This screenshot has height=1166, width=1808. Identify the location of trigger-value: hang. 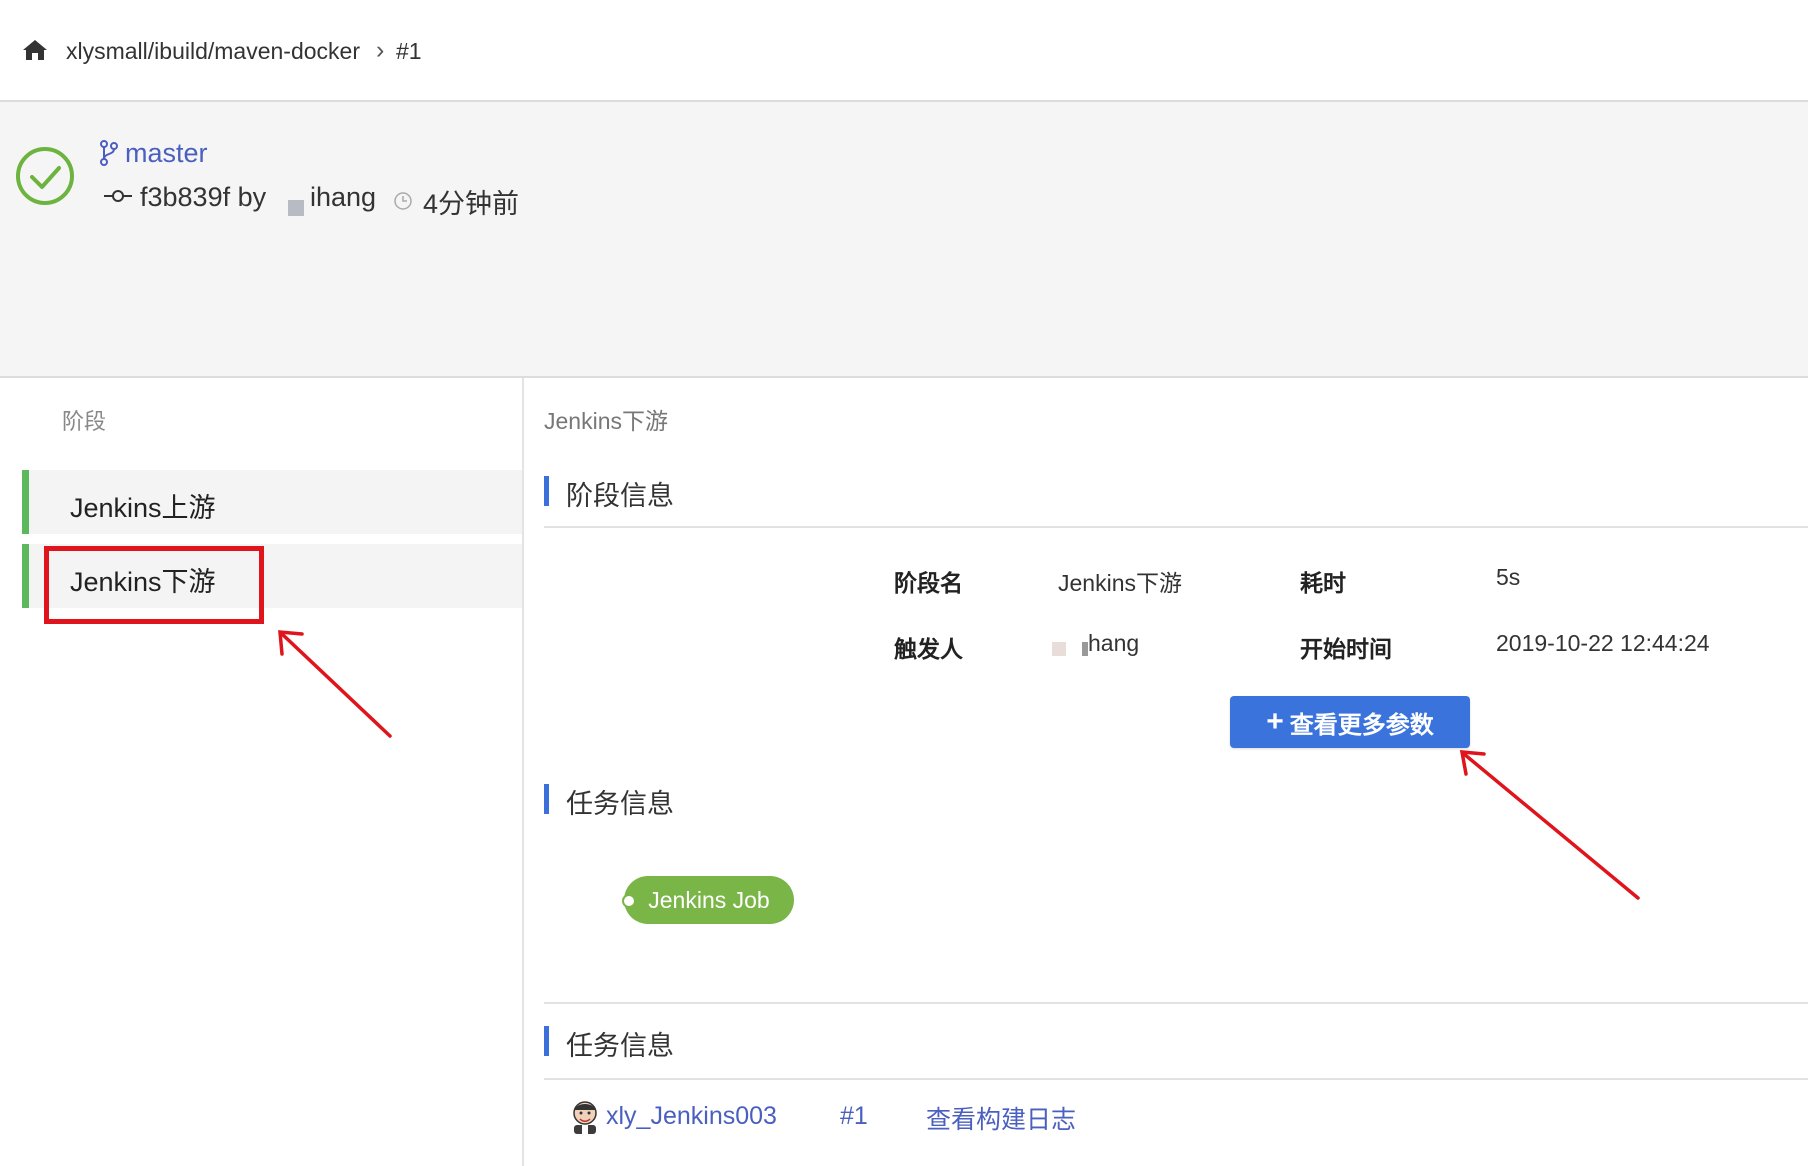
(1114, 643).